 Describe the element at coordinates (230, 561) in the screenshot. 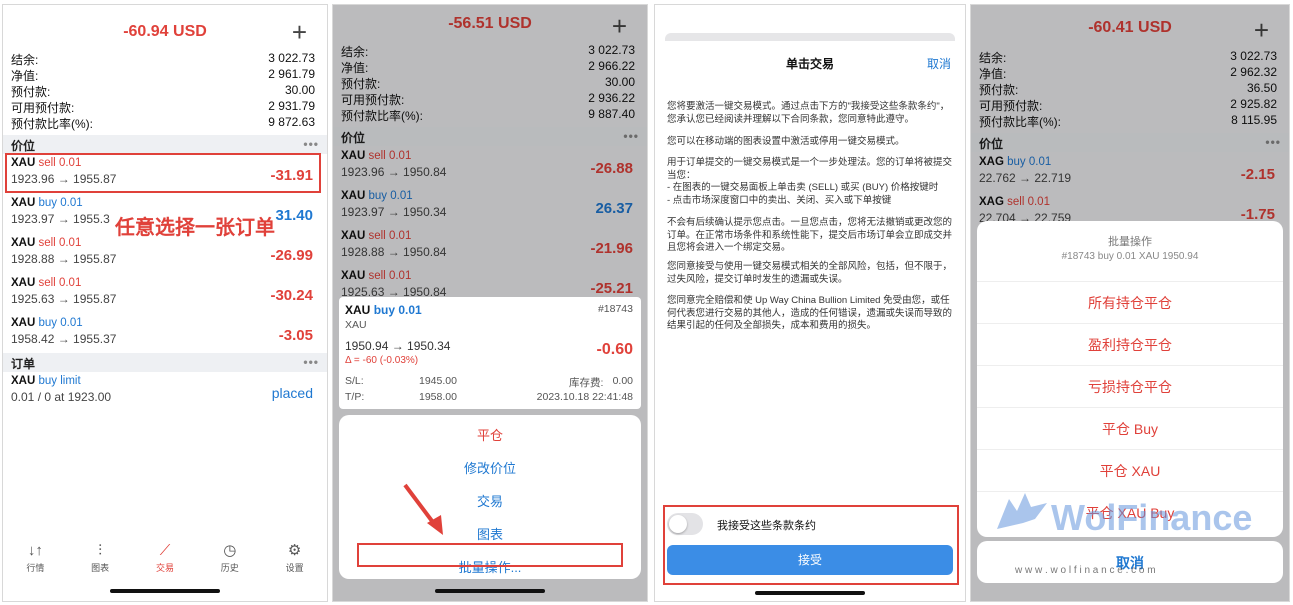

I see `tab-history: ◷ 历史` at that location.